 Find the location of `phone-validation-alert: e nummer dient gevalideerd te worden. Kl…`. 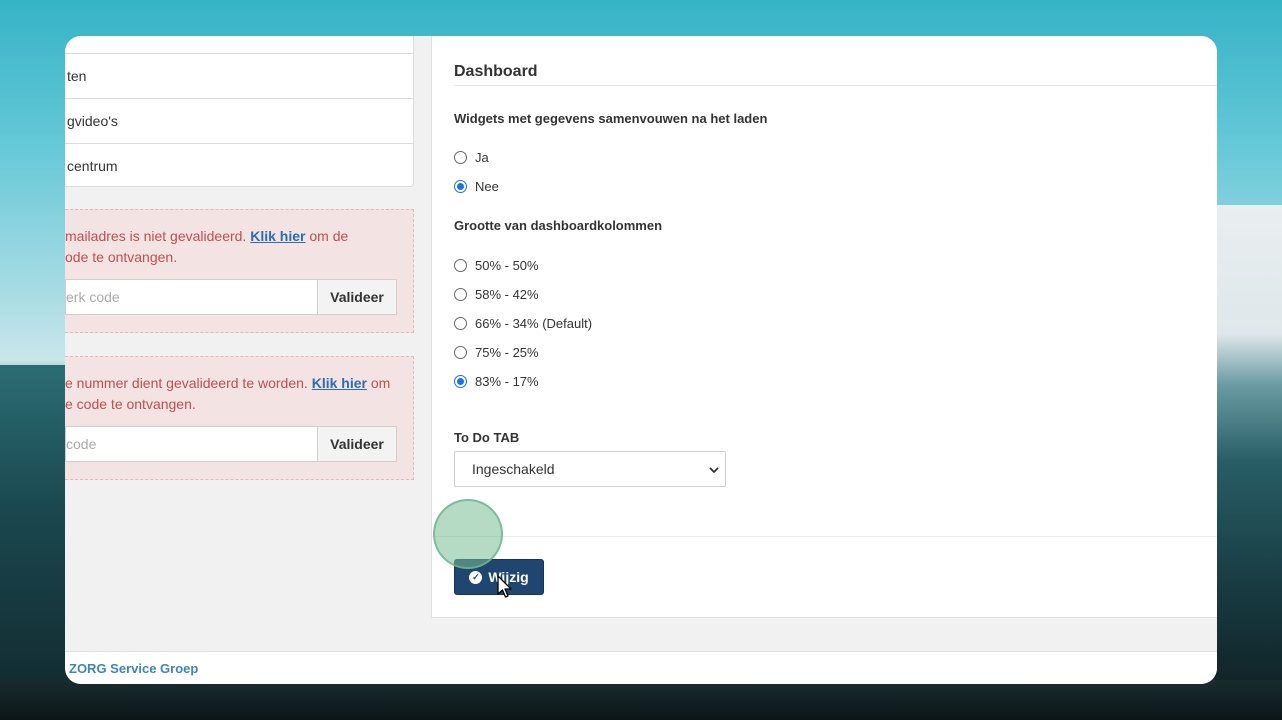

phone-validation-alert: e nummer dient gevalideerd te worden. Kl… is located at coordinates (239, 418).